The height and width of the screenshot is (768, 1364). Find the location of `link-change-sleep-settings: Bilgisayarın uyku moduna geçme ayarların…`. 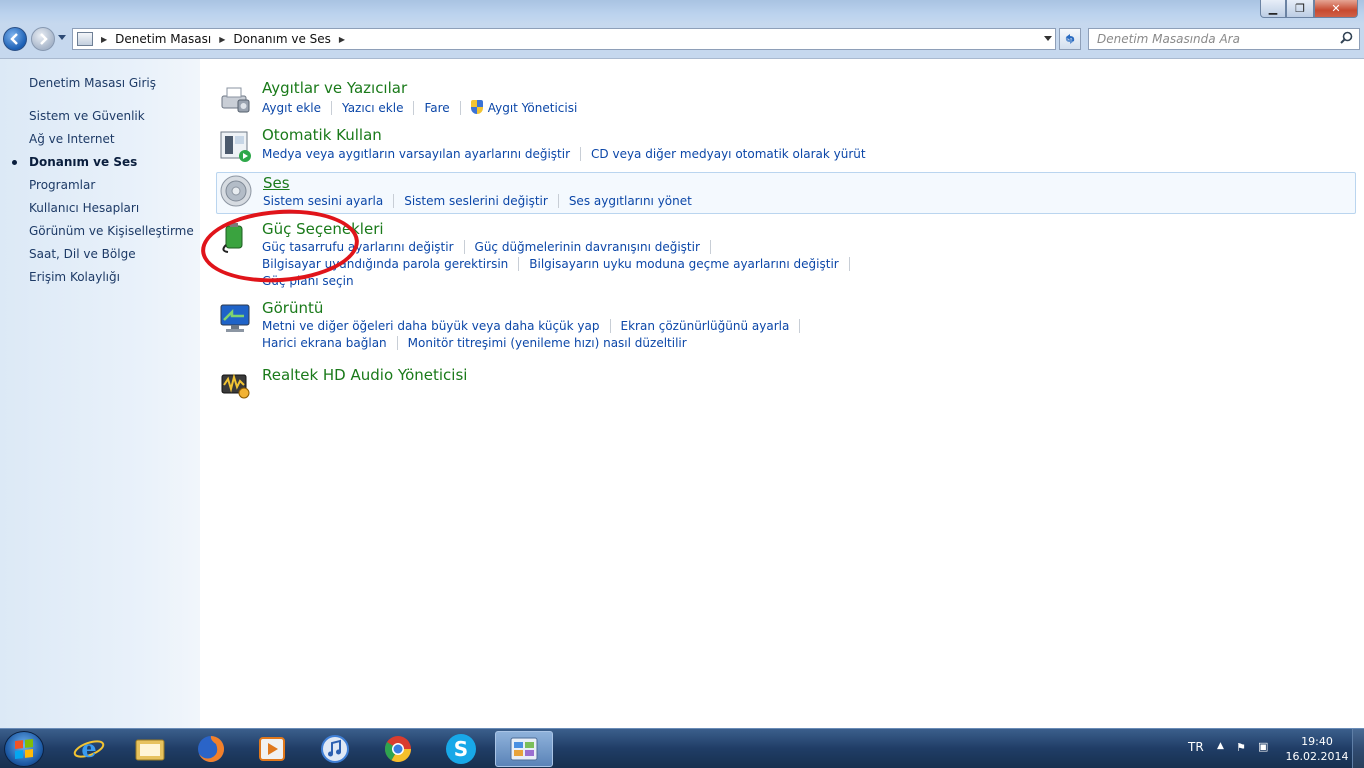

link-change-sleep-settings: Bilgisayarın uyku moduna geçme ayarların… is located at coordinates (683, 264).